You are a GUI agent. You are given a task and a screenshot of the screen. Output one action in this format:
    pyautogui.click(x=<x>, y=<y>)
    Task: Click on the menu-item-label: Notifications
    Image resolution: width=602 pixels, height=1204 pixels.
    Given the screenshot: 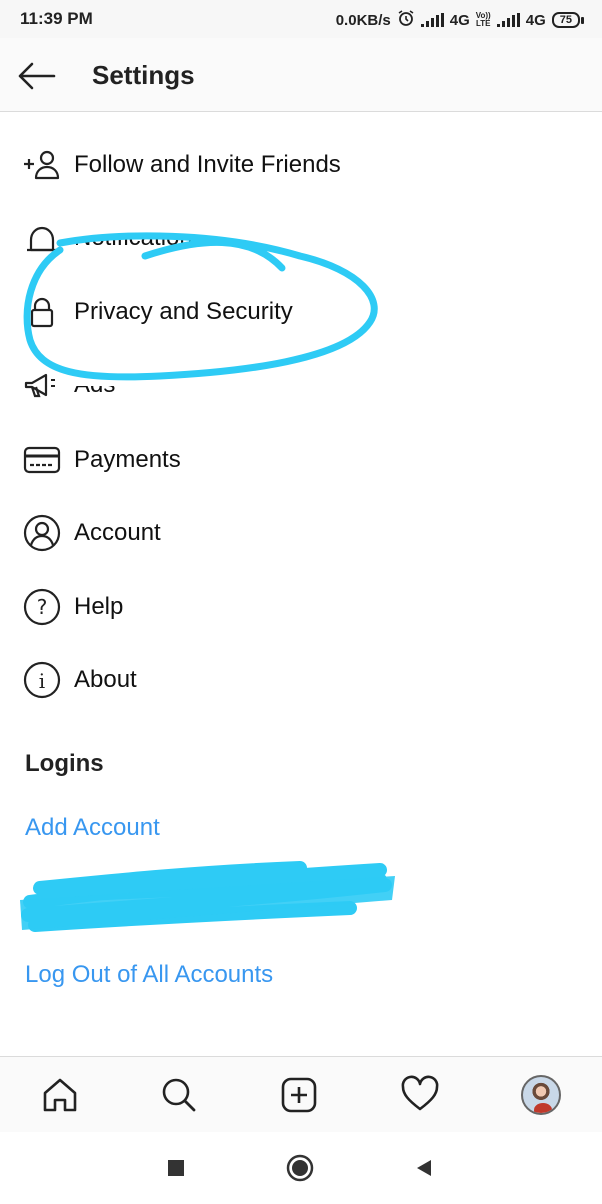 What is the action you would take?
    pyautogui.click(x=139, y=237)
    